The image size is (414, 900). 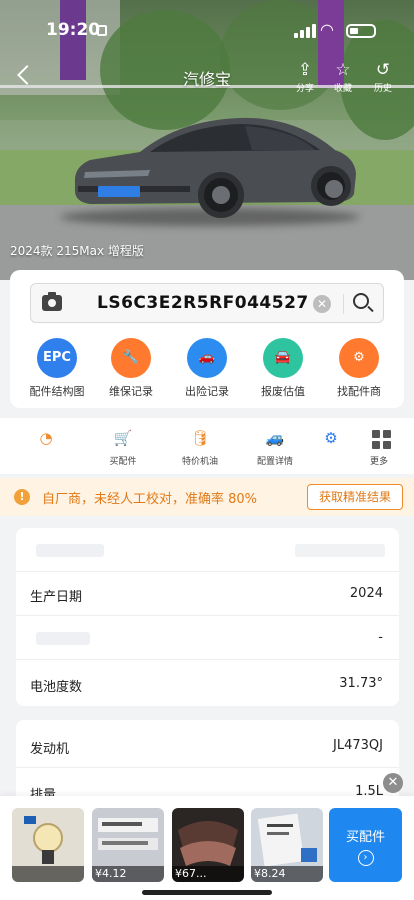 I want to click on more-label: 更多, so click(x=379, y=460).